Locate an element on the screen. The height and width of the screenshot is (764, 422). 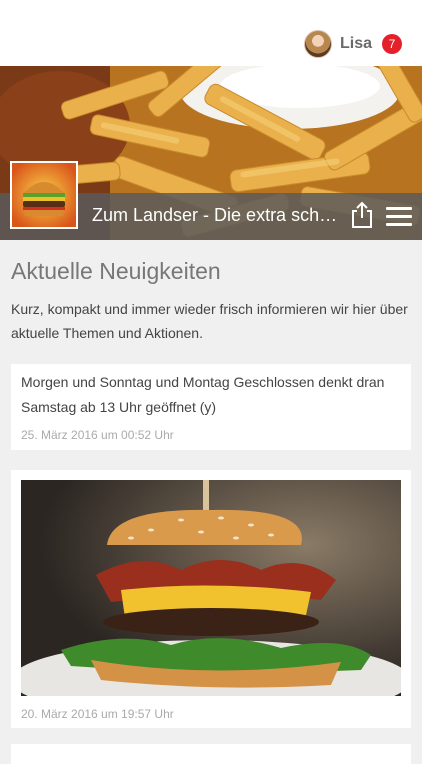
share-icon is located at coordinates (362, 215).